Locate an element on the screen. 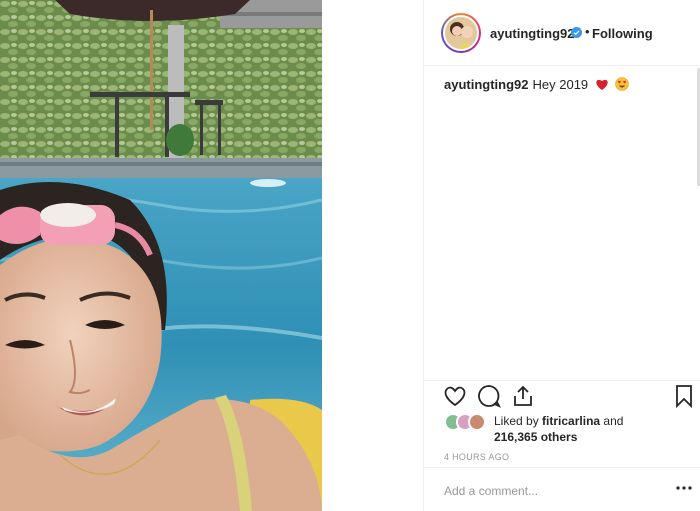  avatar is located at coordinates (461, 33).